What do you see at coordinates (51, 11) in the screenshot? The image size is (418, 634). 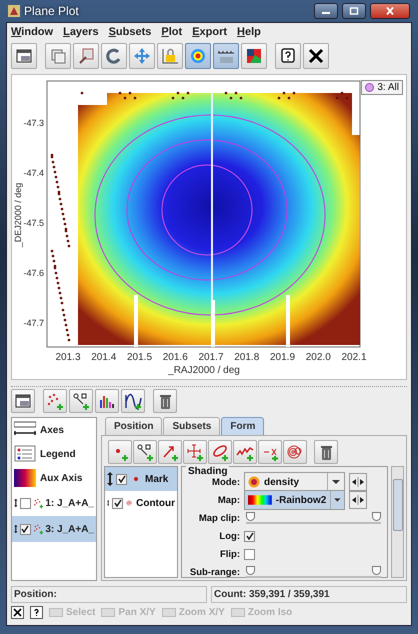 I see `window-title: Plane Plot` at bounding box center [51, 11].